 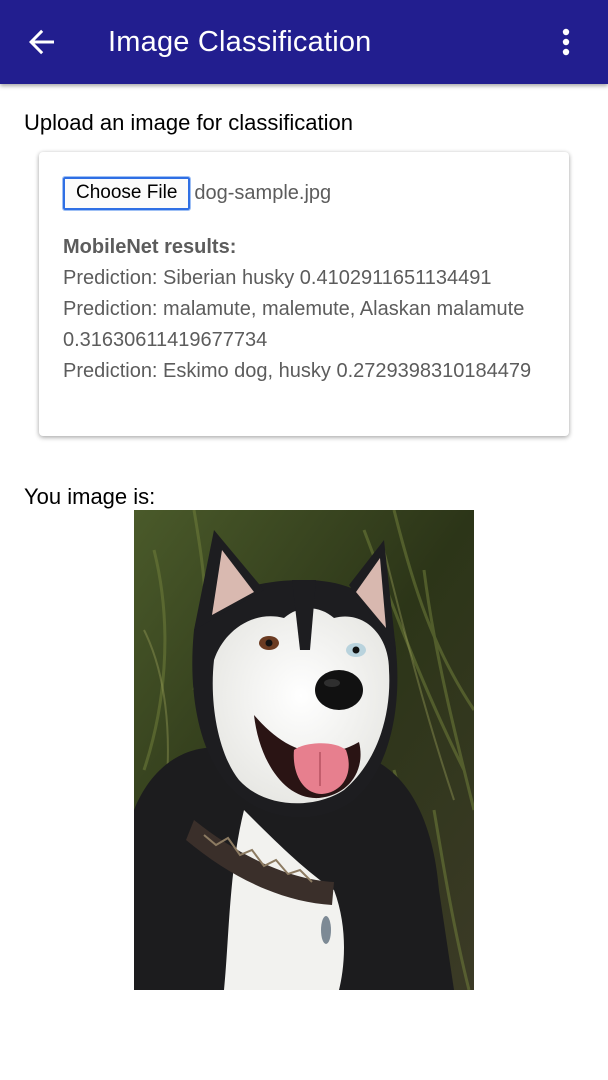 I want to click on file-input-row: Choose File dog-sample.jpg, so click(x=196, y=193).